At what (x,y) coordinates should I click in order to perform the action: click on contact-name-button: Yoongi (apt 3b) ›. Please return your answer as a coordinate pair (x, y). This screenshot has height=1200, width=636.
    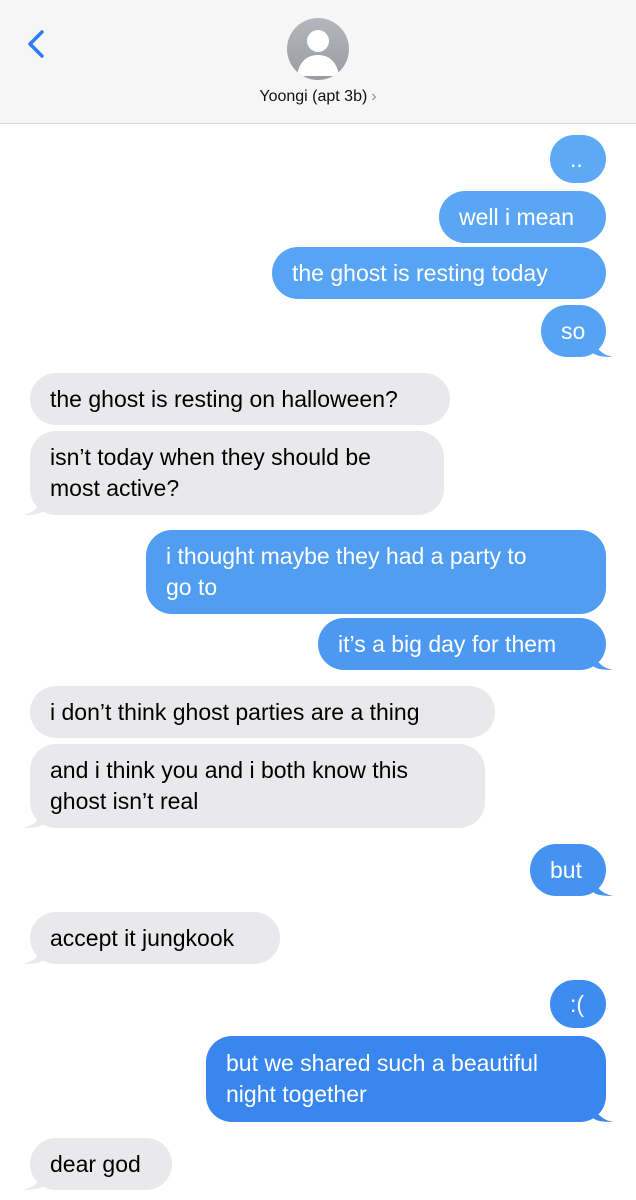
    Looking at the image, I should click on (318, 97).